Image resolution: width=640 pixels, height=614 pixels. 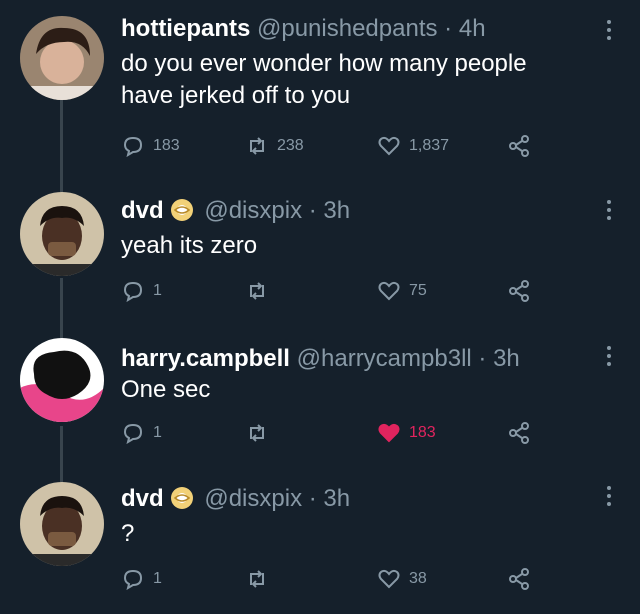 What do you see at coordinates (290, 145) in the screenshot?
I see `retweet-count: 238` at bounding box center [290, 145].